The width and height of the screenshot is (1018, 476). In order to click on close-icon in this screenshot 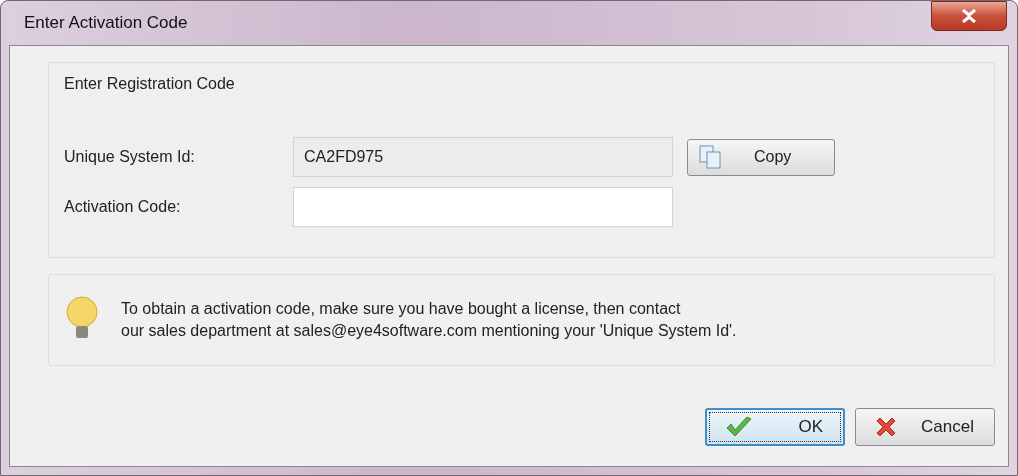, I will do `click(969, 16)`.